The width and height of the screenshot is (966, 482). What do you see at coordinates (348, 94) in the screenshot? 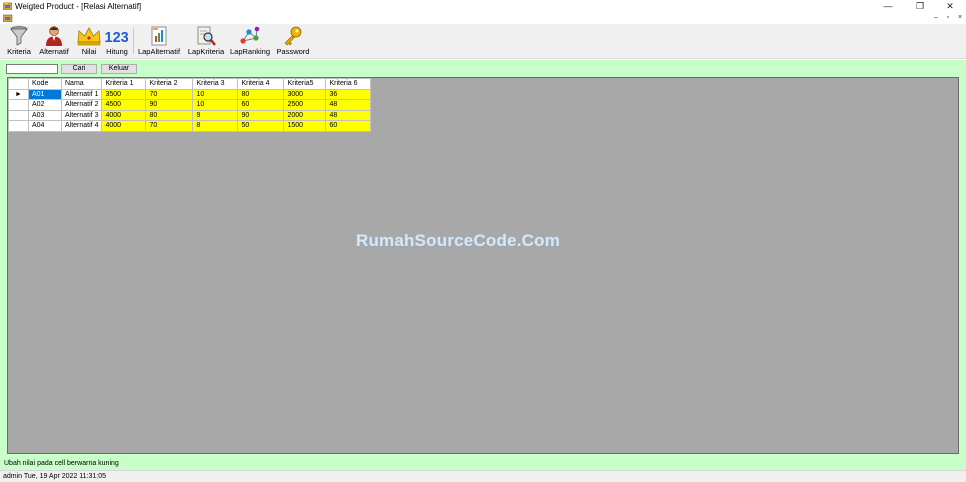
I see `table-cell-value: 36` at bounding box center [348, 94].